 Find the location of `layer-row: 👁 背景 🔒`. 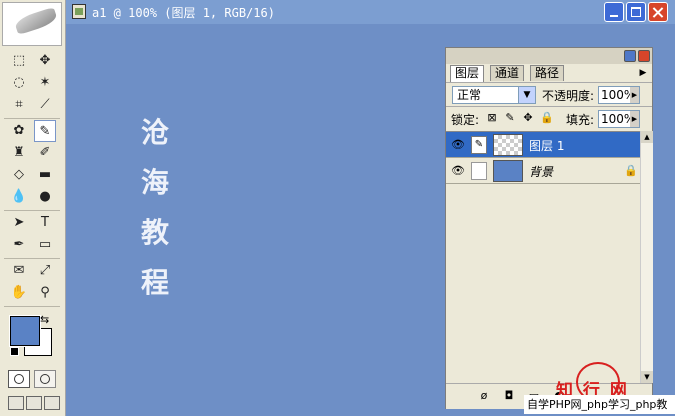

layer-row: 👁 背景 🔒 is located at coordinates (543, 171).